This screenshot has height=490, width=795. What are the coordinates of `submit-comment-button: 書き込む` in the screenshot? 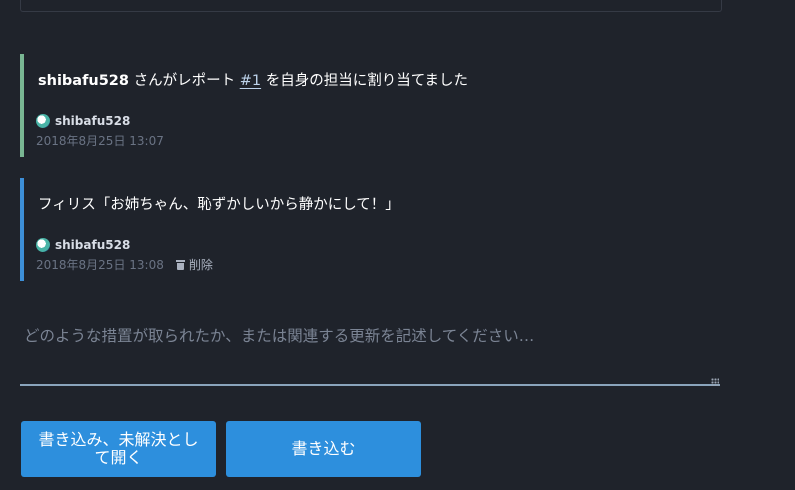 It's located at (323, 449).